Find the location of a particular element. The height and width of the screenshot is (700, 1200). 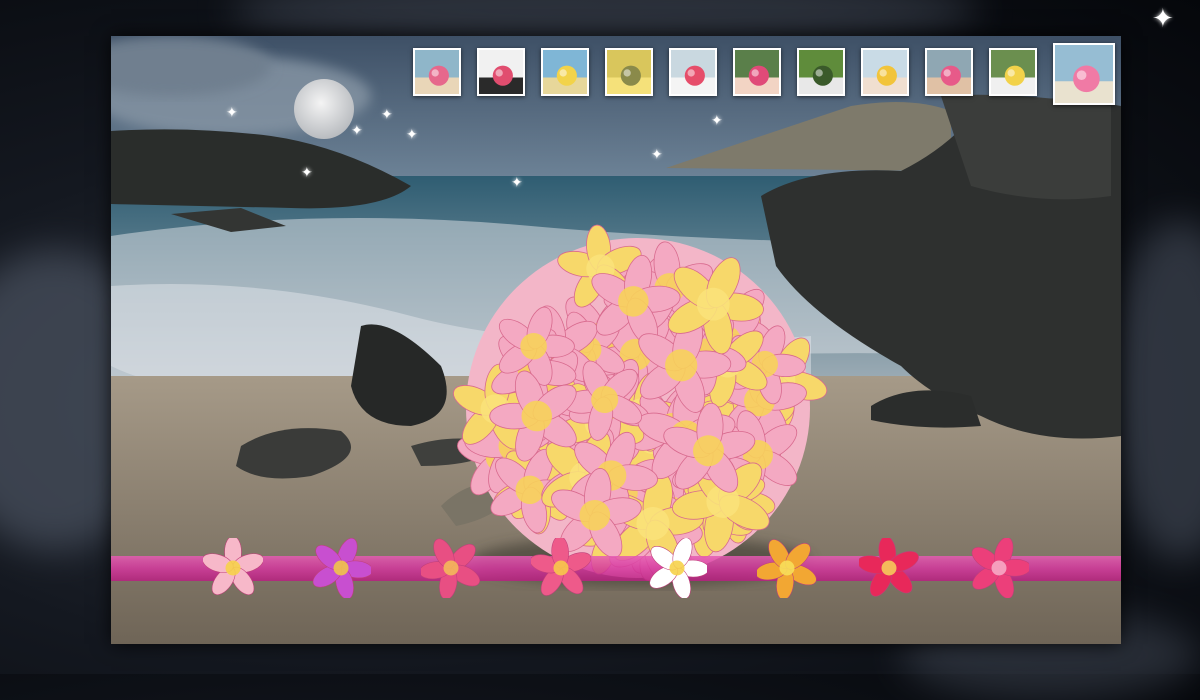

thumb-smiling-bride is located at coordinates (949, 72).